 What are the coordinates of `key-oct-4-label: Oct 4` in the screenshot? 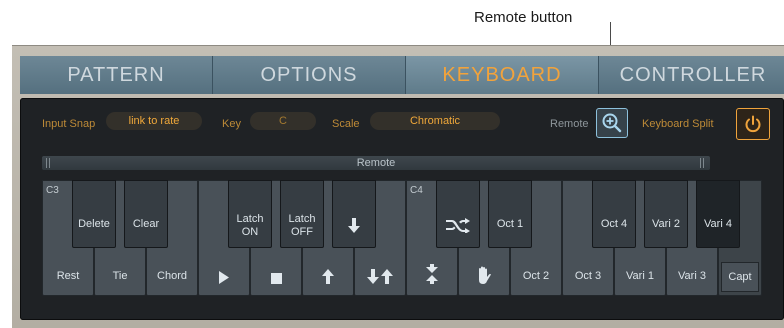 It's located at (614, 224).